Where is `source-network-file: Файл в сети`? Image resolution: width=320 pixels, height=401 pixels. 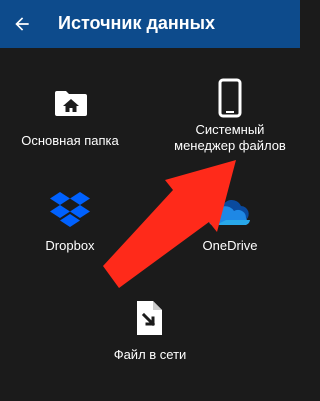 source-network-file: Файл в сети is located at coordinates (150, 330).